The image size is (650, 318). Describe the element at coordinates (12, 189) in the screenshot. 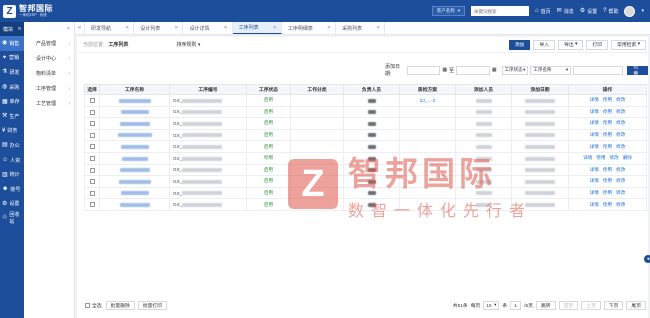

I see `sidebar-item-10: ☻ 账号` at that location.